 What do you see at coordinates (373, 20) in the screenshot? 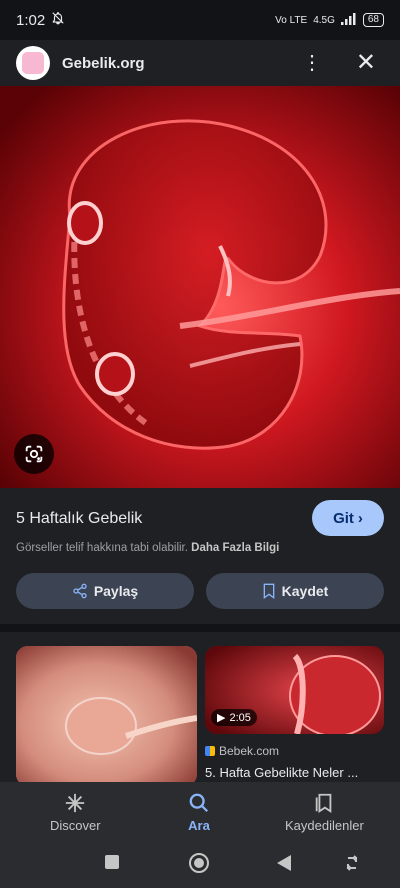
I see `battery-level: 68` at bounding box center [373, 20].